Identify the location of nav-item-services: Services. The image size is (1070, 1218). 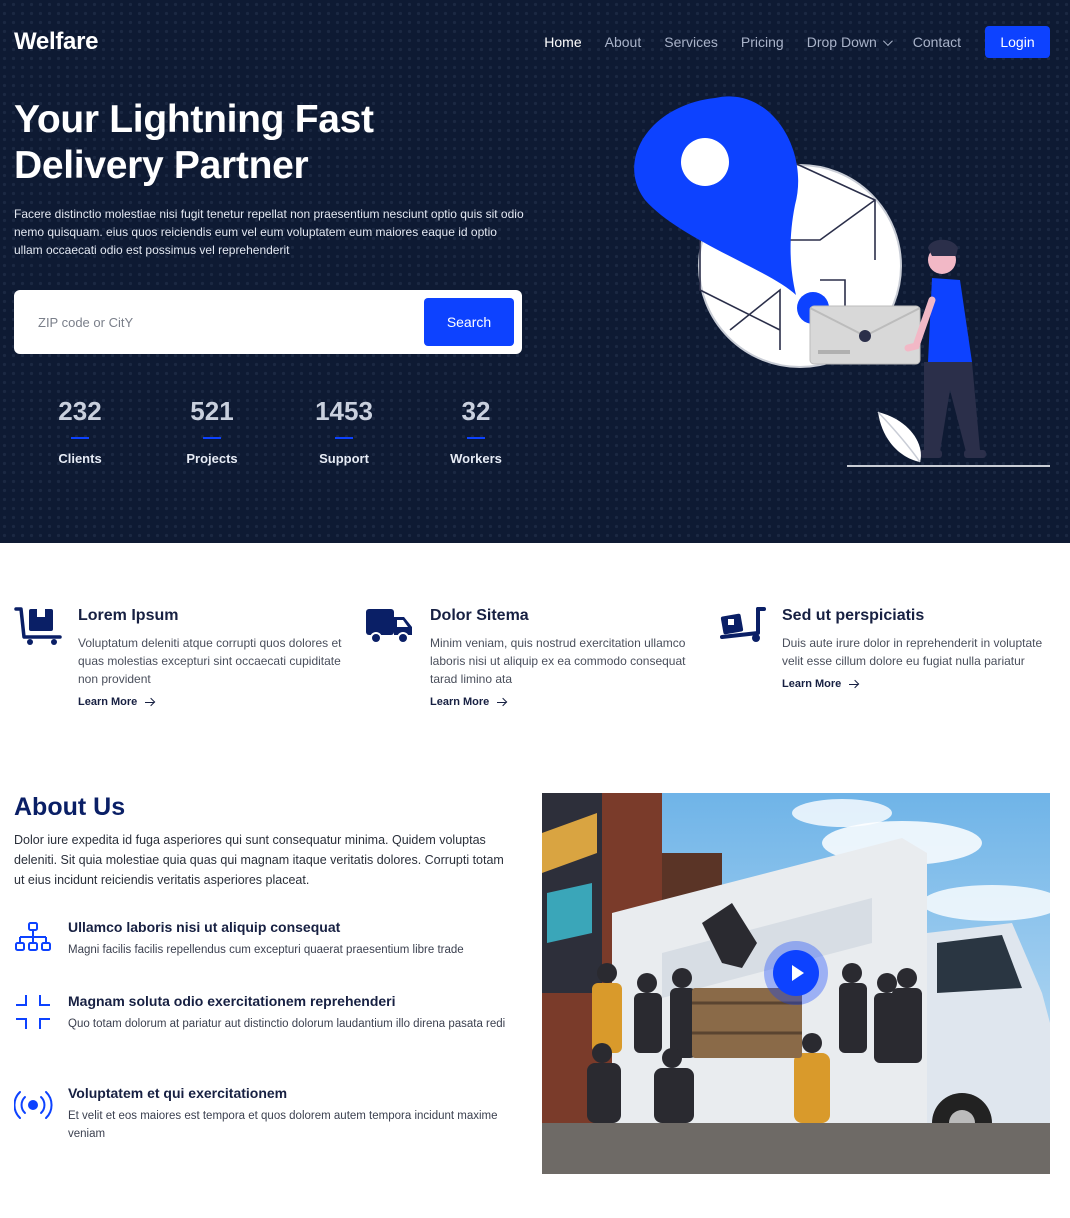
(691, 42).